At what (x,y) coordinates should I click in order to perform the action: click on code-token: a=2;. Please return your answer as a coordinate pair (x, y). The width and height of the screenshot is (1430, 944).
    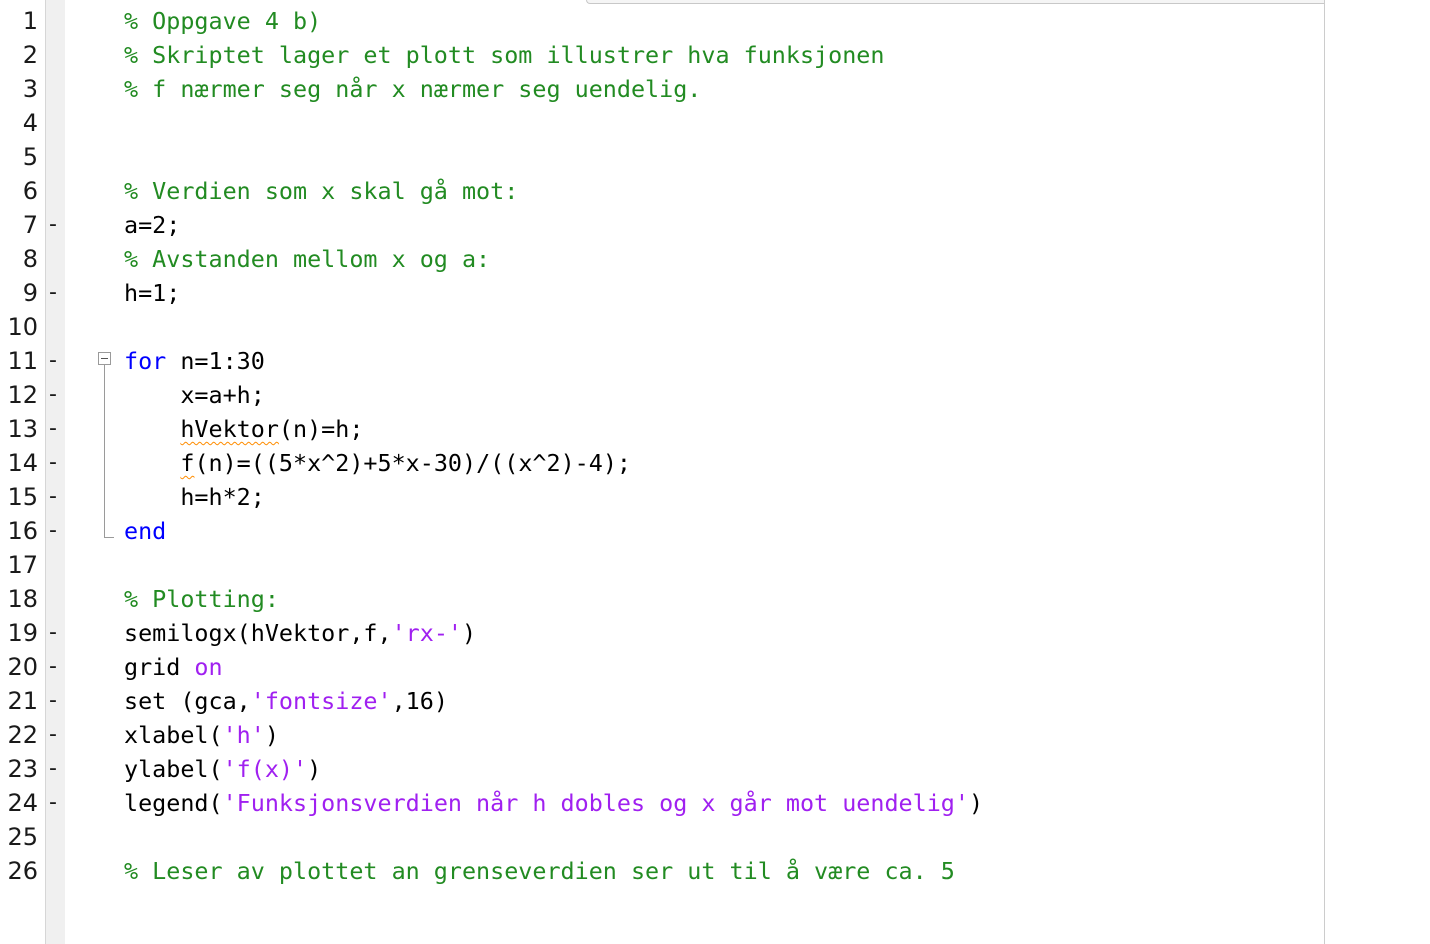
    Looking at the image, I should click on (152, 225).